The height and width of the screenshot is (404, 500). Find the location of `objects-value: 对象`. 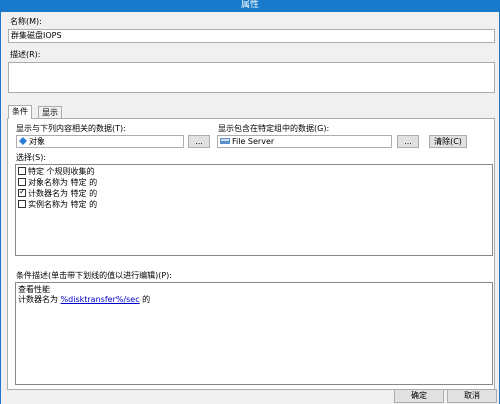

objects-value: 对象 is located at coordinates (37, 141).